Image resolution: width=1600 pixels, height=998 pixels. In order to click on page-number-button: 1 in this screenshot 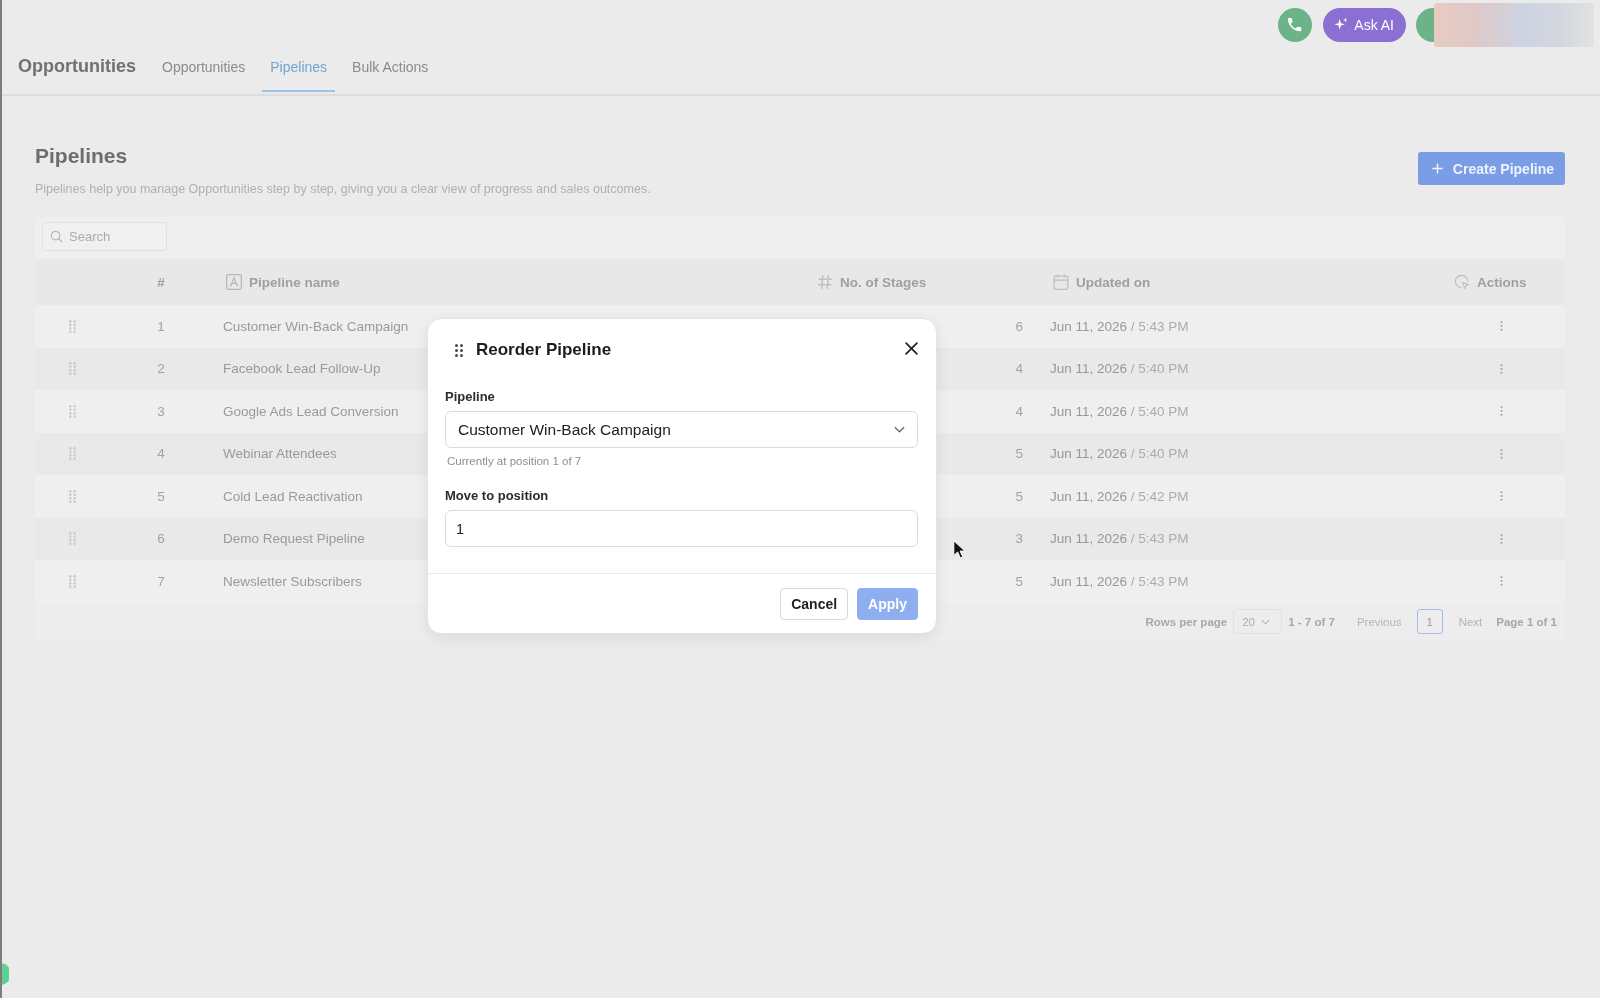, I will do `click(1429, 621)`.